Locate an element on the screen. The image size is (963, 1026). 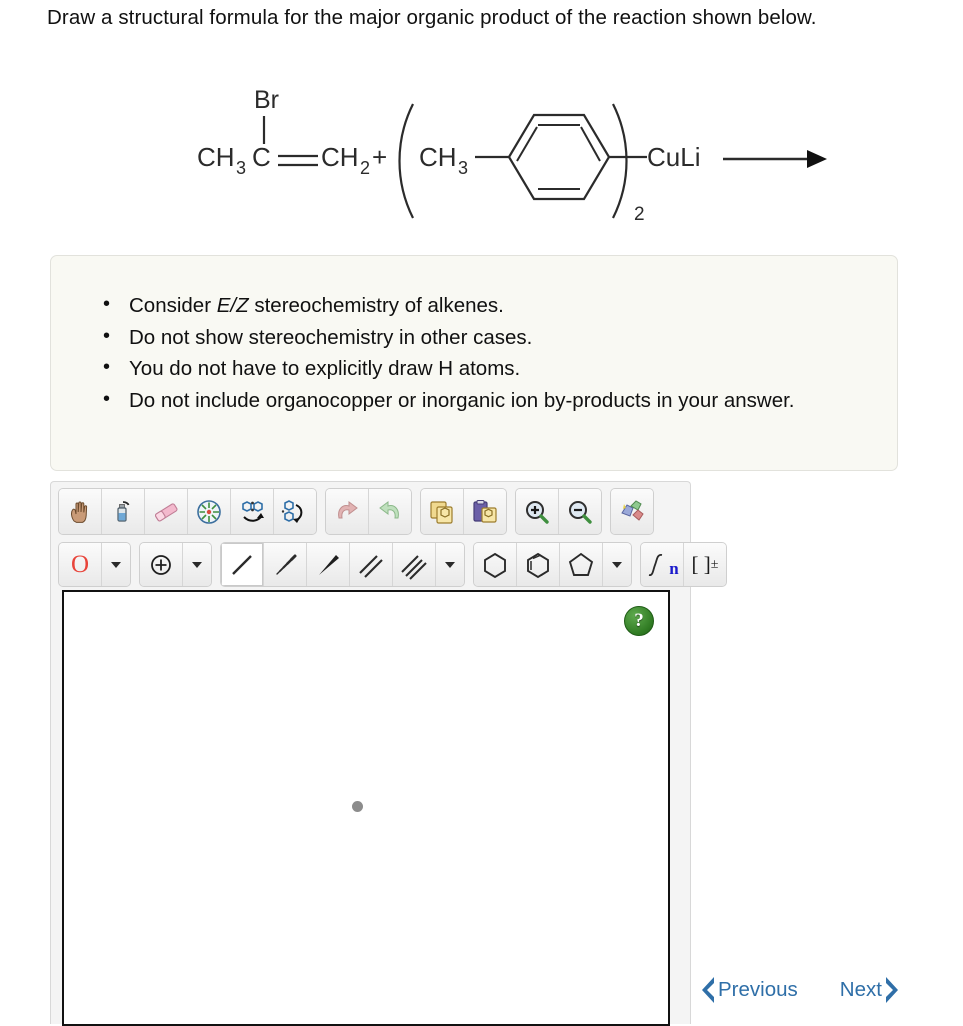
svg-text: 2 is located at coordinates (365, 168).